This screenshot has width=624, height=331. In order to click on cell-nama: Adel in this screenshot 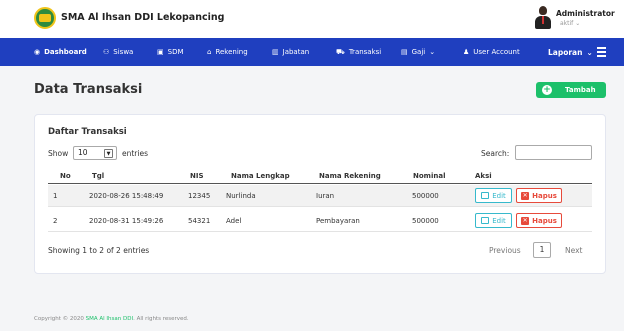, I will do `click(234, 221)`.